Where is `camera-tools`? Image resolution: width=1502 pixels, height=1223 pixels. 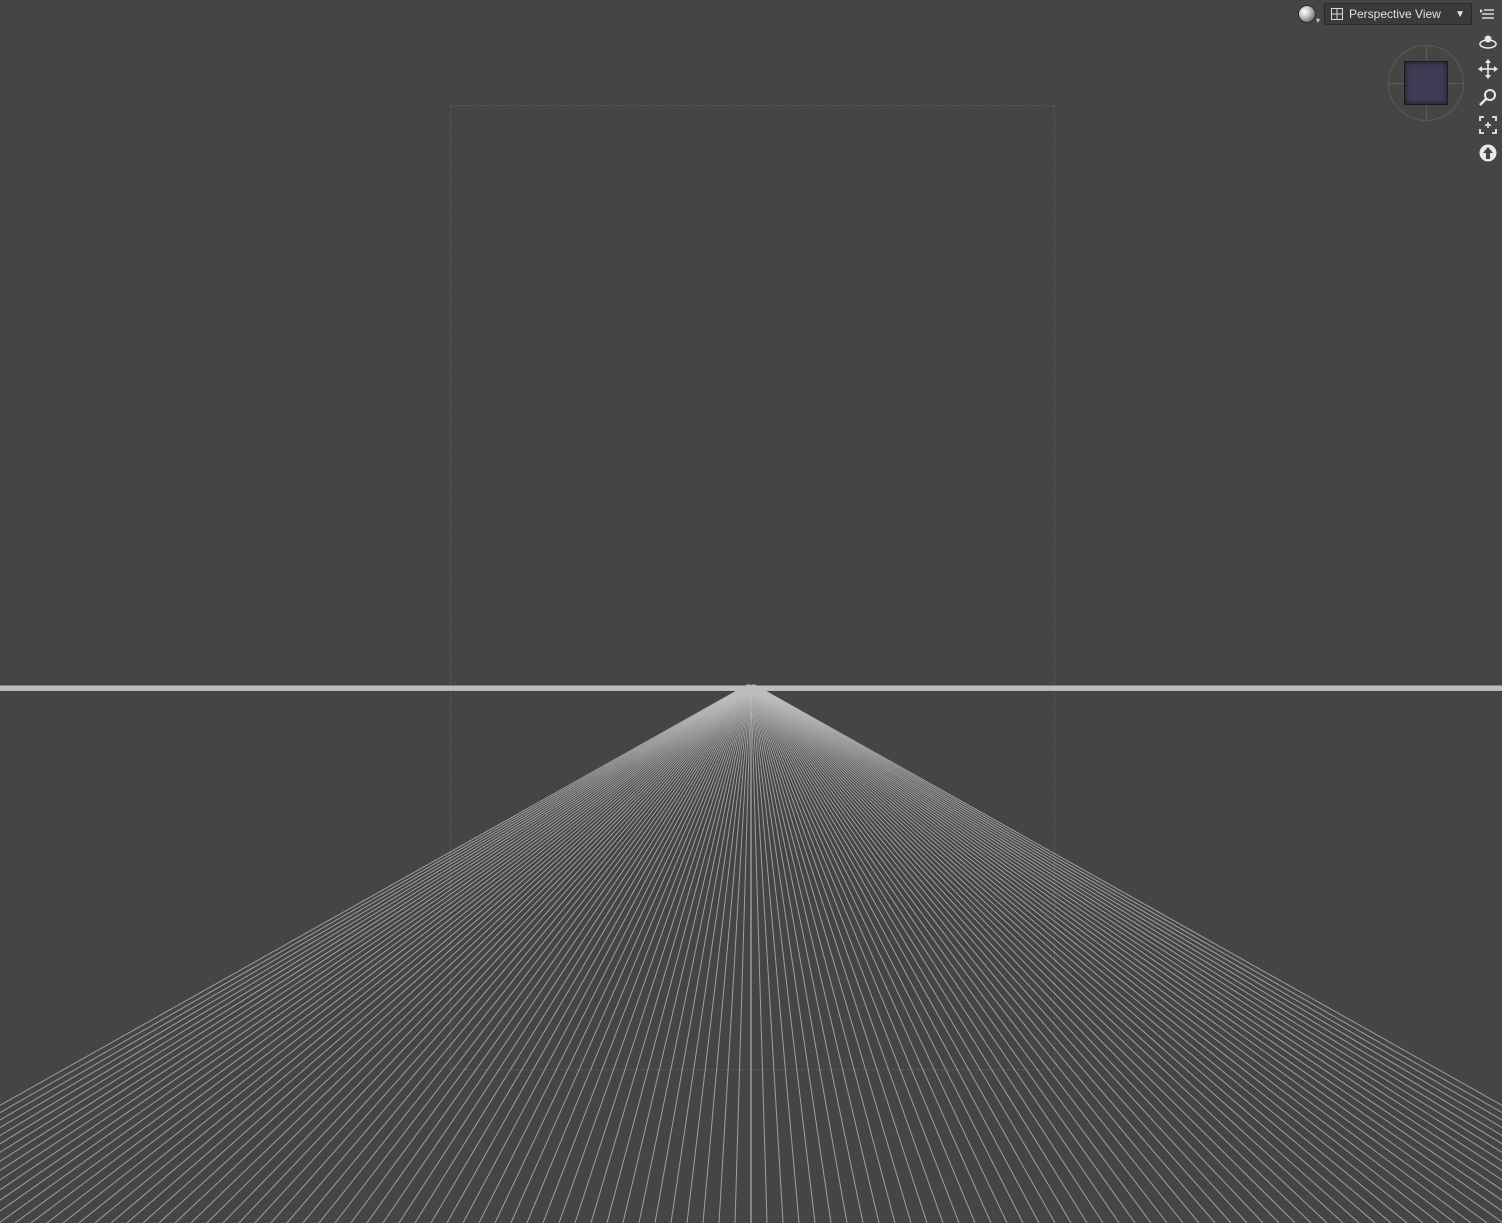
camera-tools is located at coordinates (1488, 97).